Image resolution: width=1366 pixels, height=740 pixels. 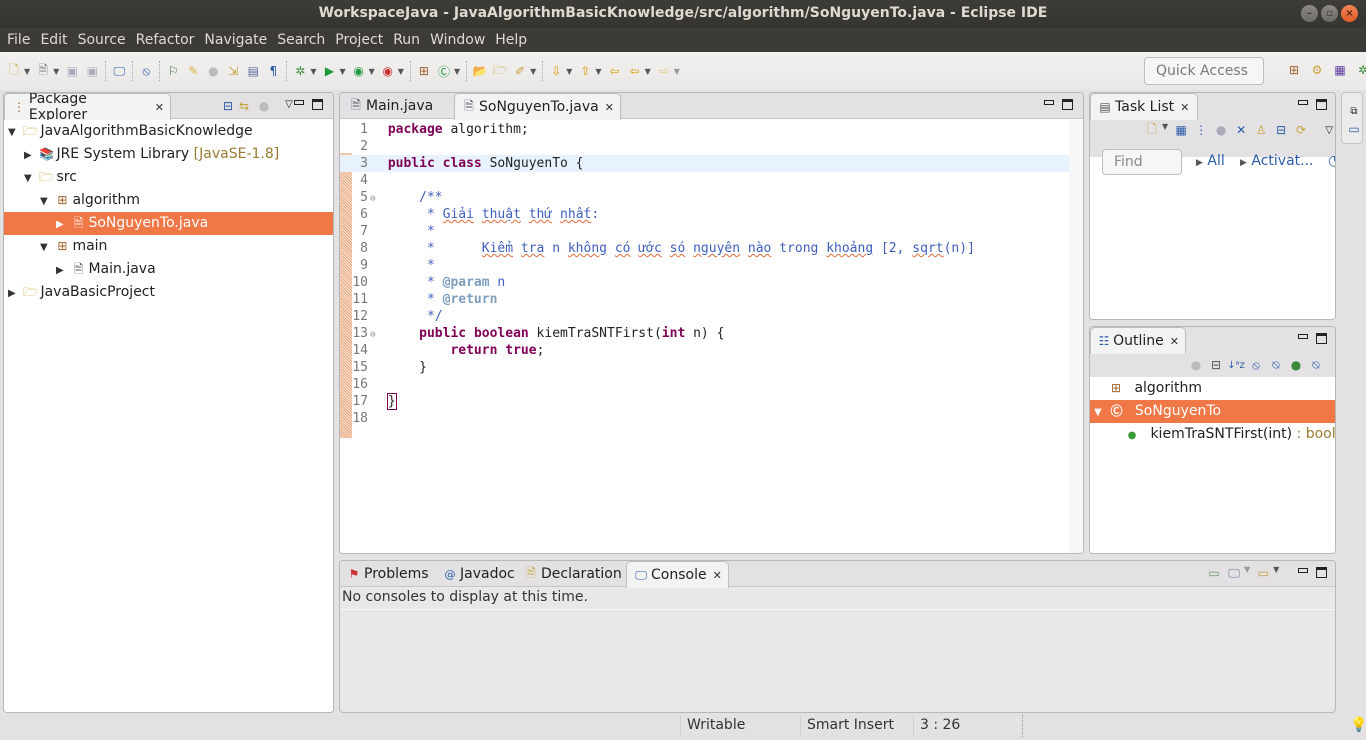 I want to click on overview-ruler, so click(x=1076, y=336).